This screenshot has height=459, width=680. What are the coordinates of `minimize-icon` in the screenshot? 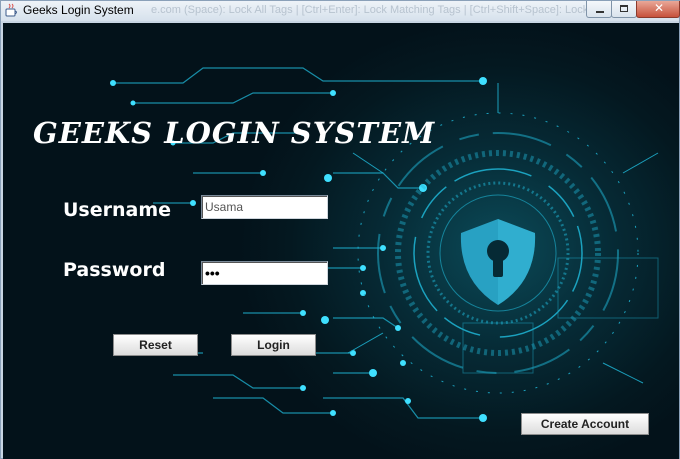 It's located at (600, 12).